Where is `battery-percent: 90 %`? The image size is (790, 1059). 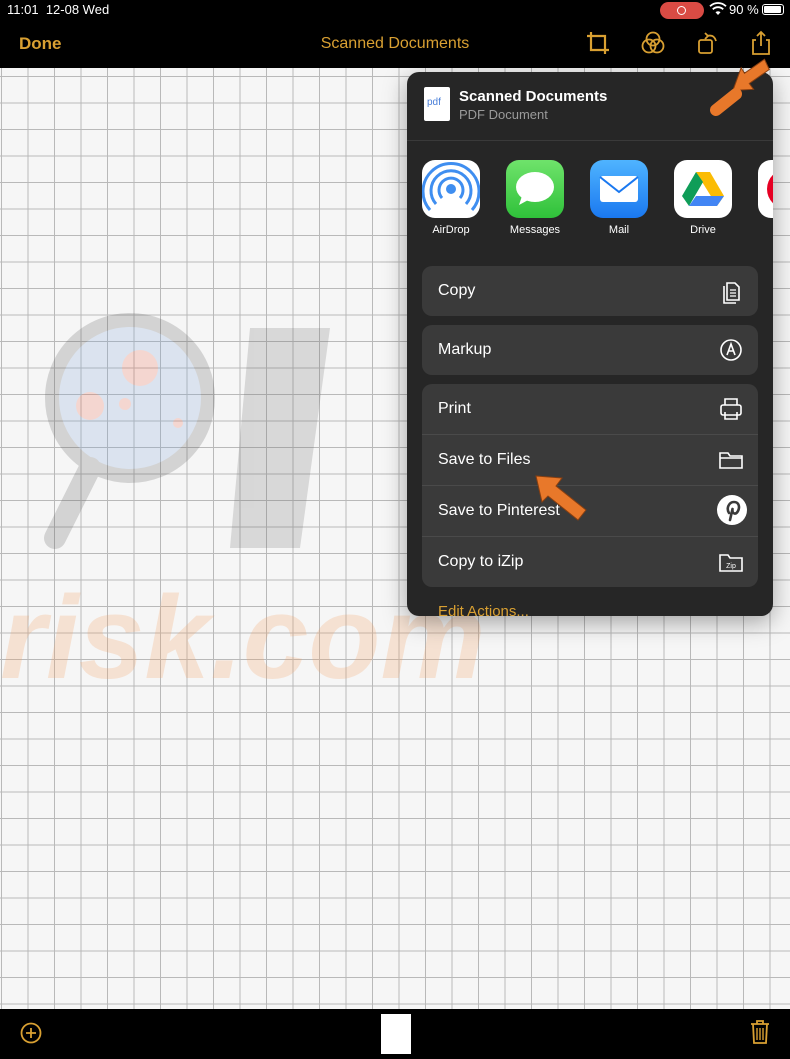 battery-percent: 90 % is located at coordinates (744, 9).